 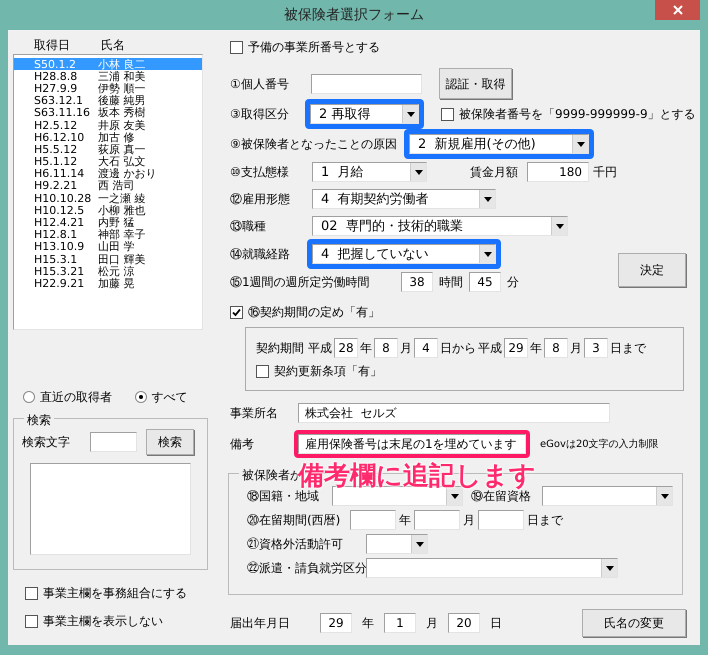 I want to click on name-text: 後藤 純男, so click(x=122, y=100).